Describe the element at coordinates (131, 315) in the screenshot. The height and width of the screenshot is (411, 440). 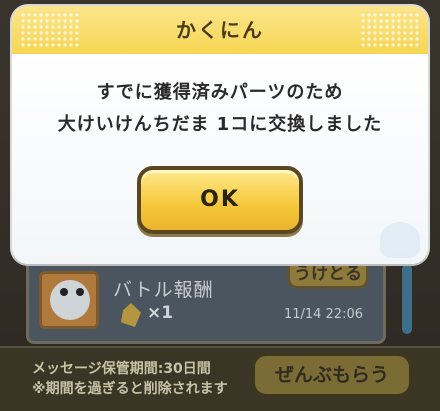
I see `reward-item-icon` at that location.